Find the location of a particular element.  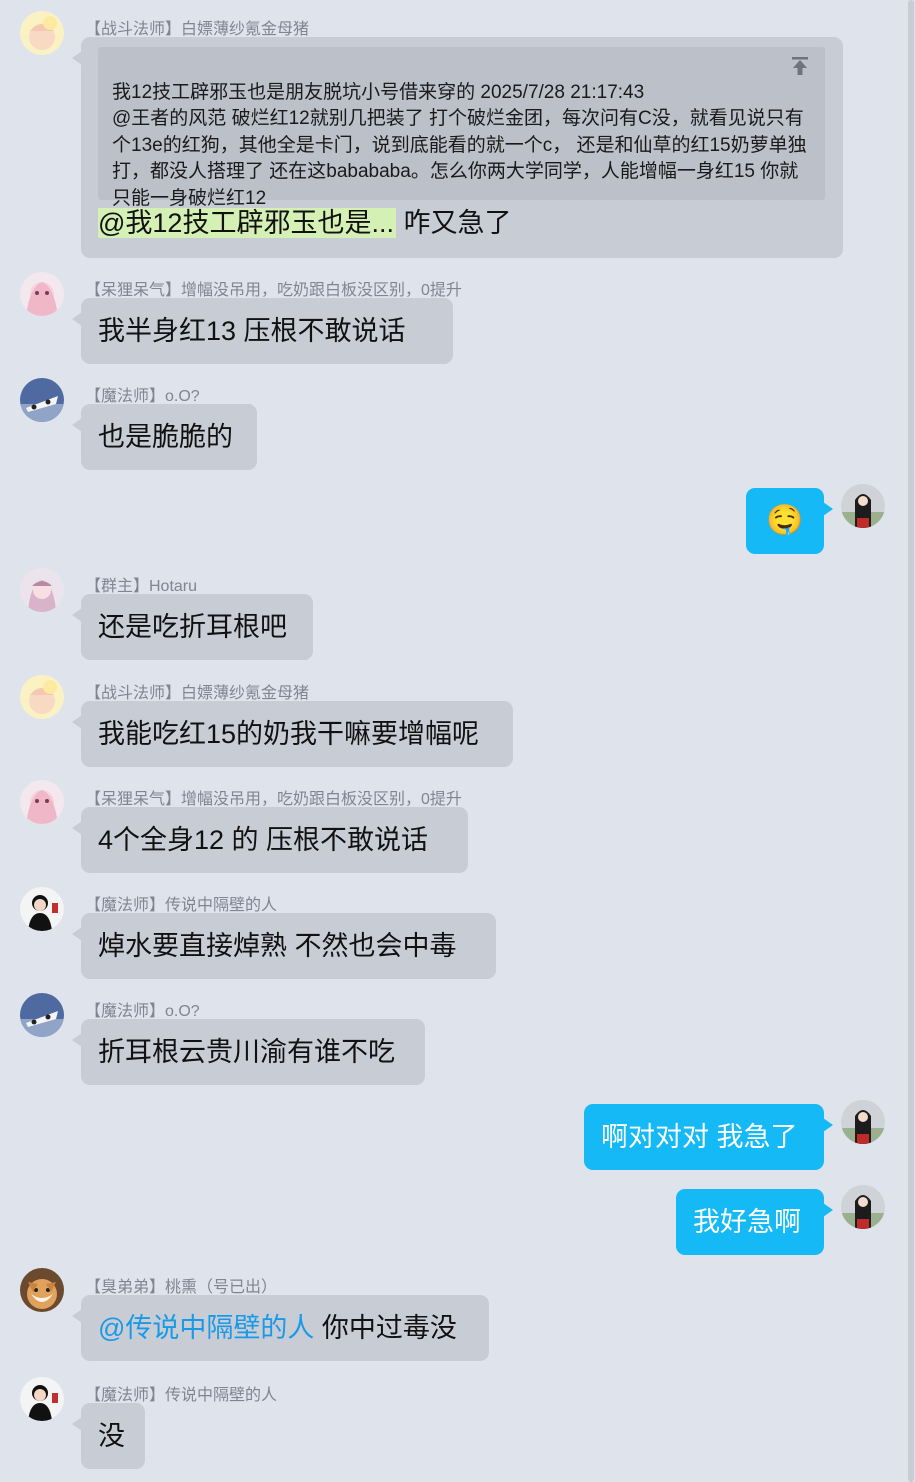

message-bubble: 我能吃红15的奶我干嘛要增幅呢 is located at coordinates (292, 734).